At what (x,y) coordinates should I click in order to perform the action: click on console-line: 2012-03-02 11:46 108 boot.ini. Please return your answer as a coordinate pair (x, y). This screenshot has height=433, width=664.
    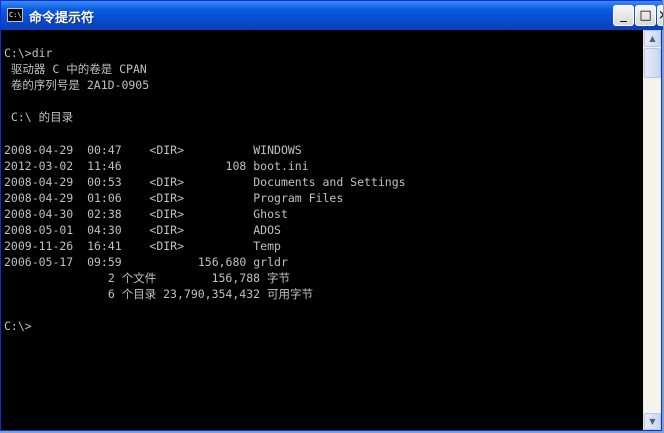
    Looking at the image, I should click on (156, 166).